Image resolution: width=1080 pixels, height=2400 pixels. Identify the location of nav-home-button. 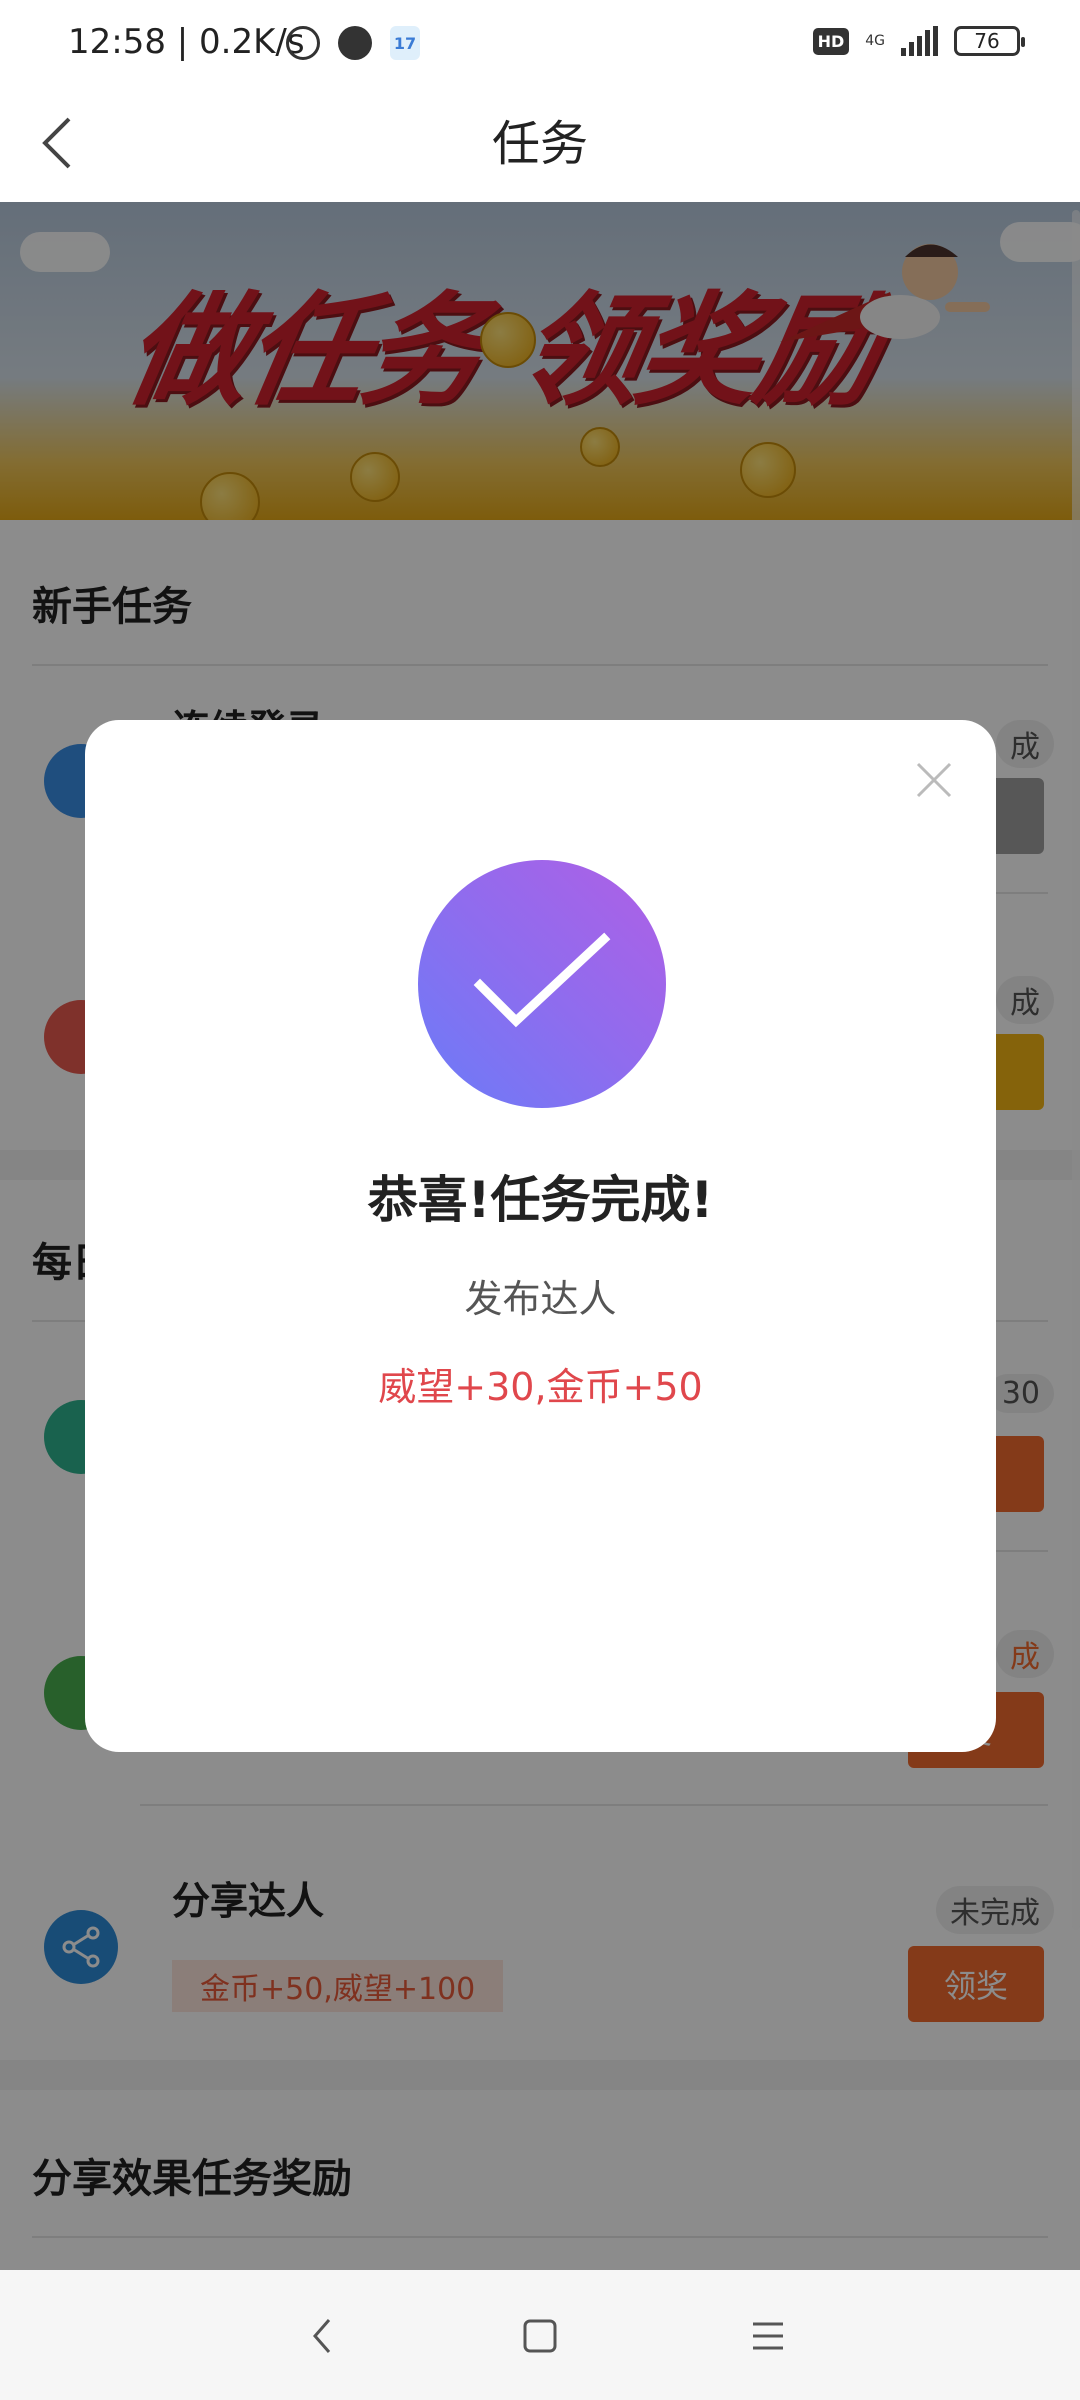
(540, 2336).